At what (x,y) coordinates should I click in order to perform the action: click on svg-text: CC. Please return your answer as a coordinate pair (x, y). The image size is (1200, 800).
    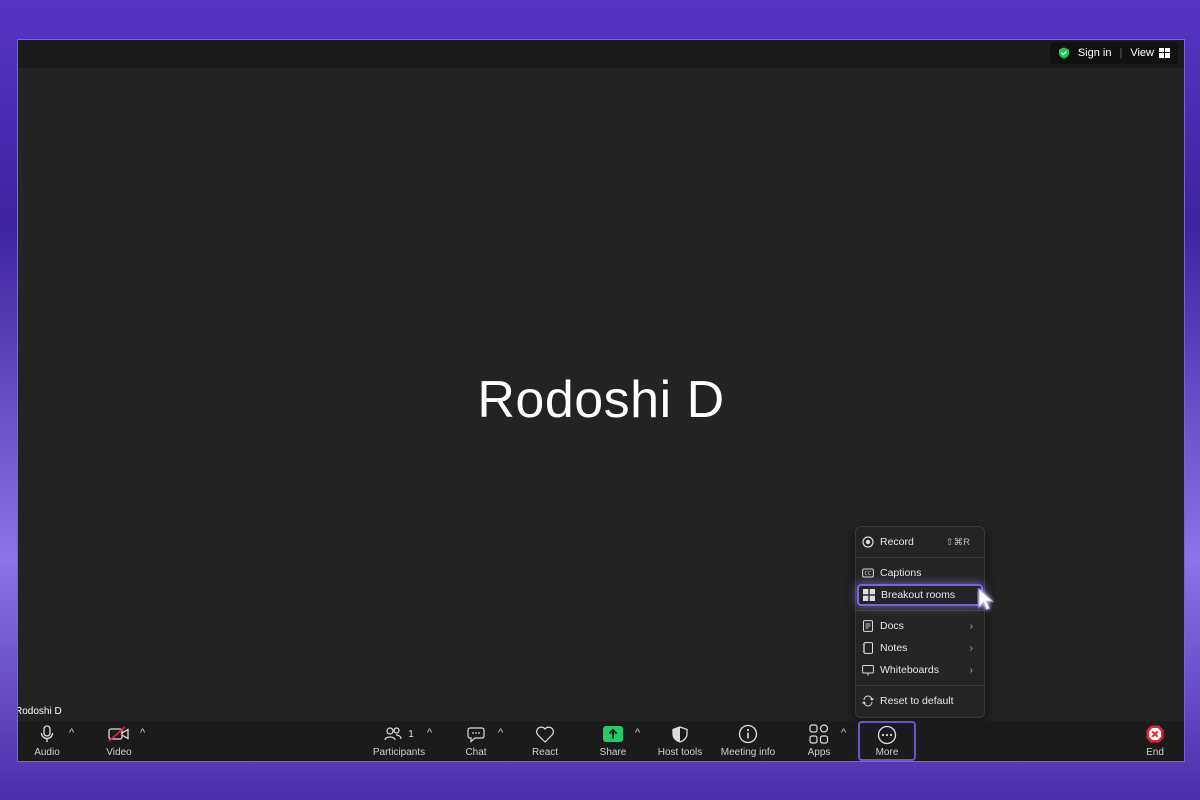
    Looking at the image, I should click on (868, 574).